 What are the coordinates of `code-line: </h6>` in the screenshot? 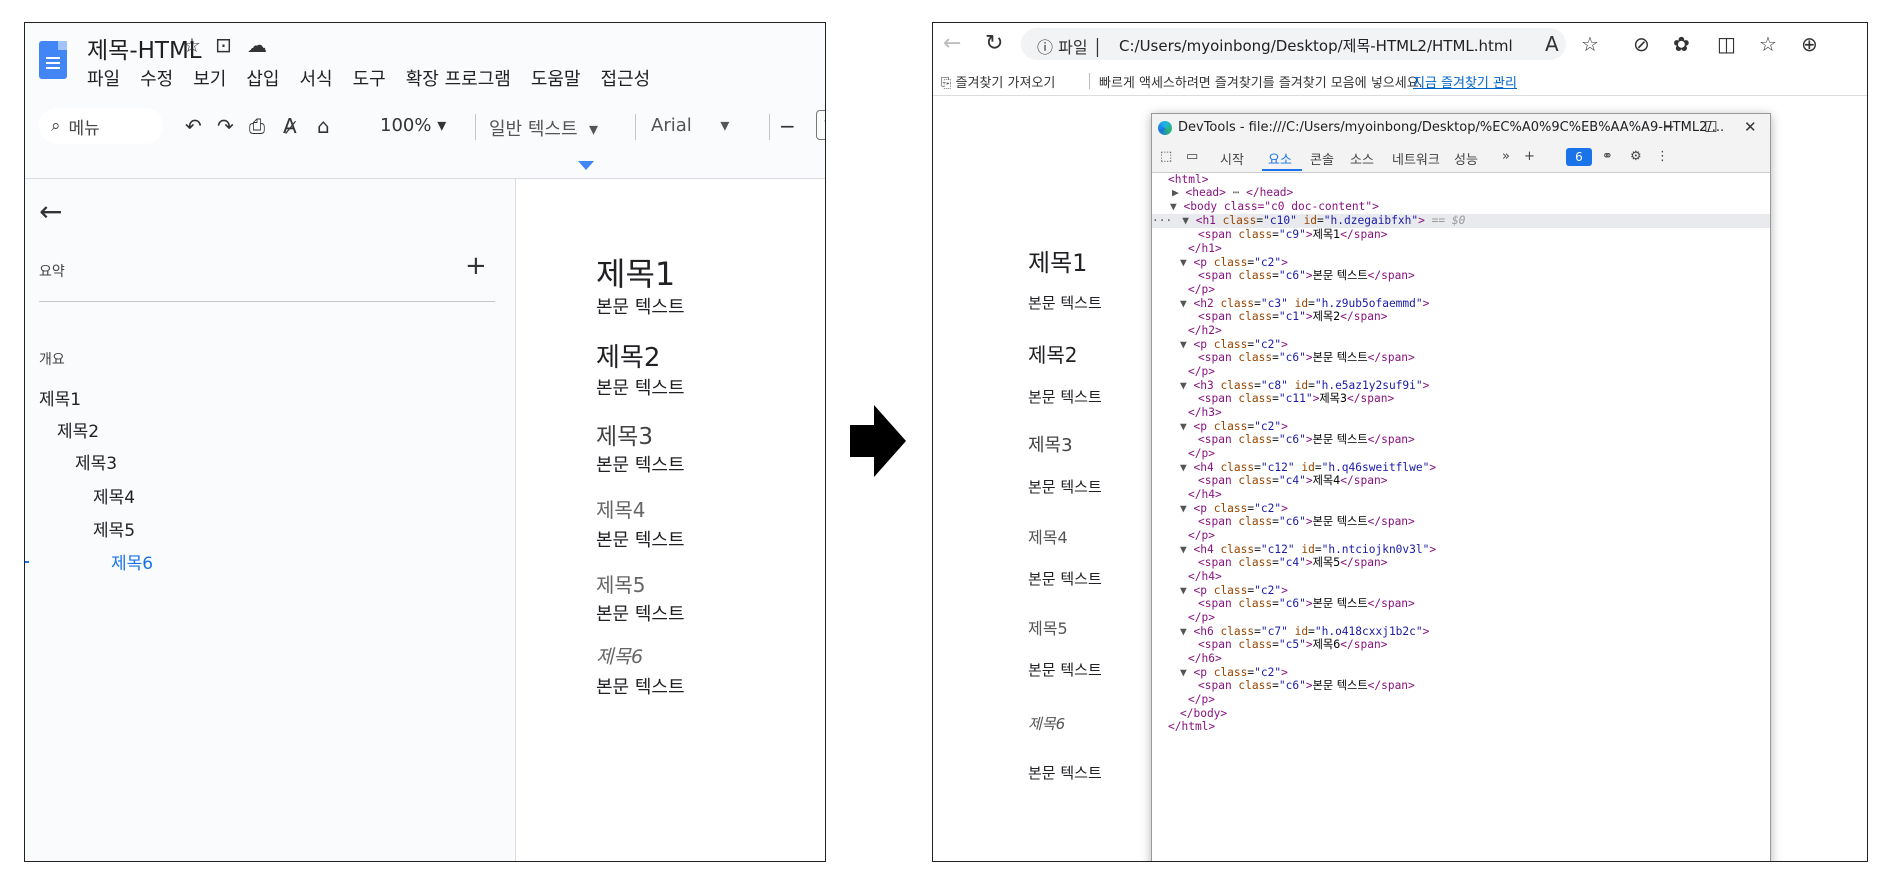 It's located at (1461, 659).